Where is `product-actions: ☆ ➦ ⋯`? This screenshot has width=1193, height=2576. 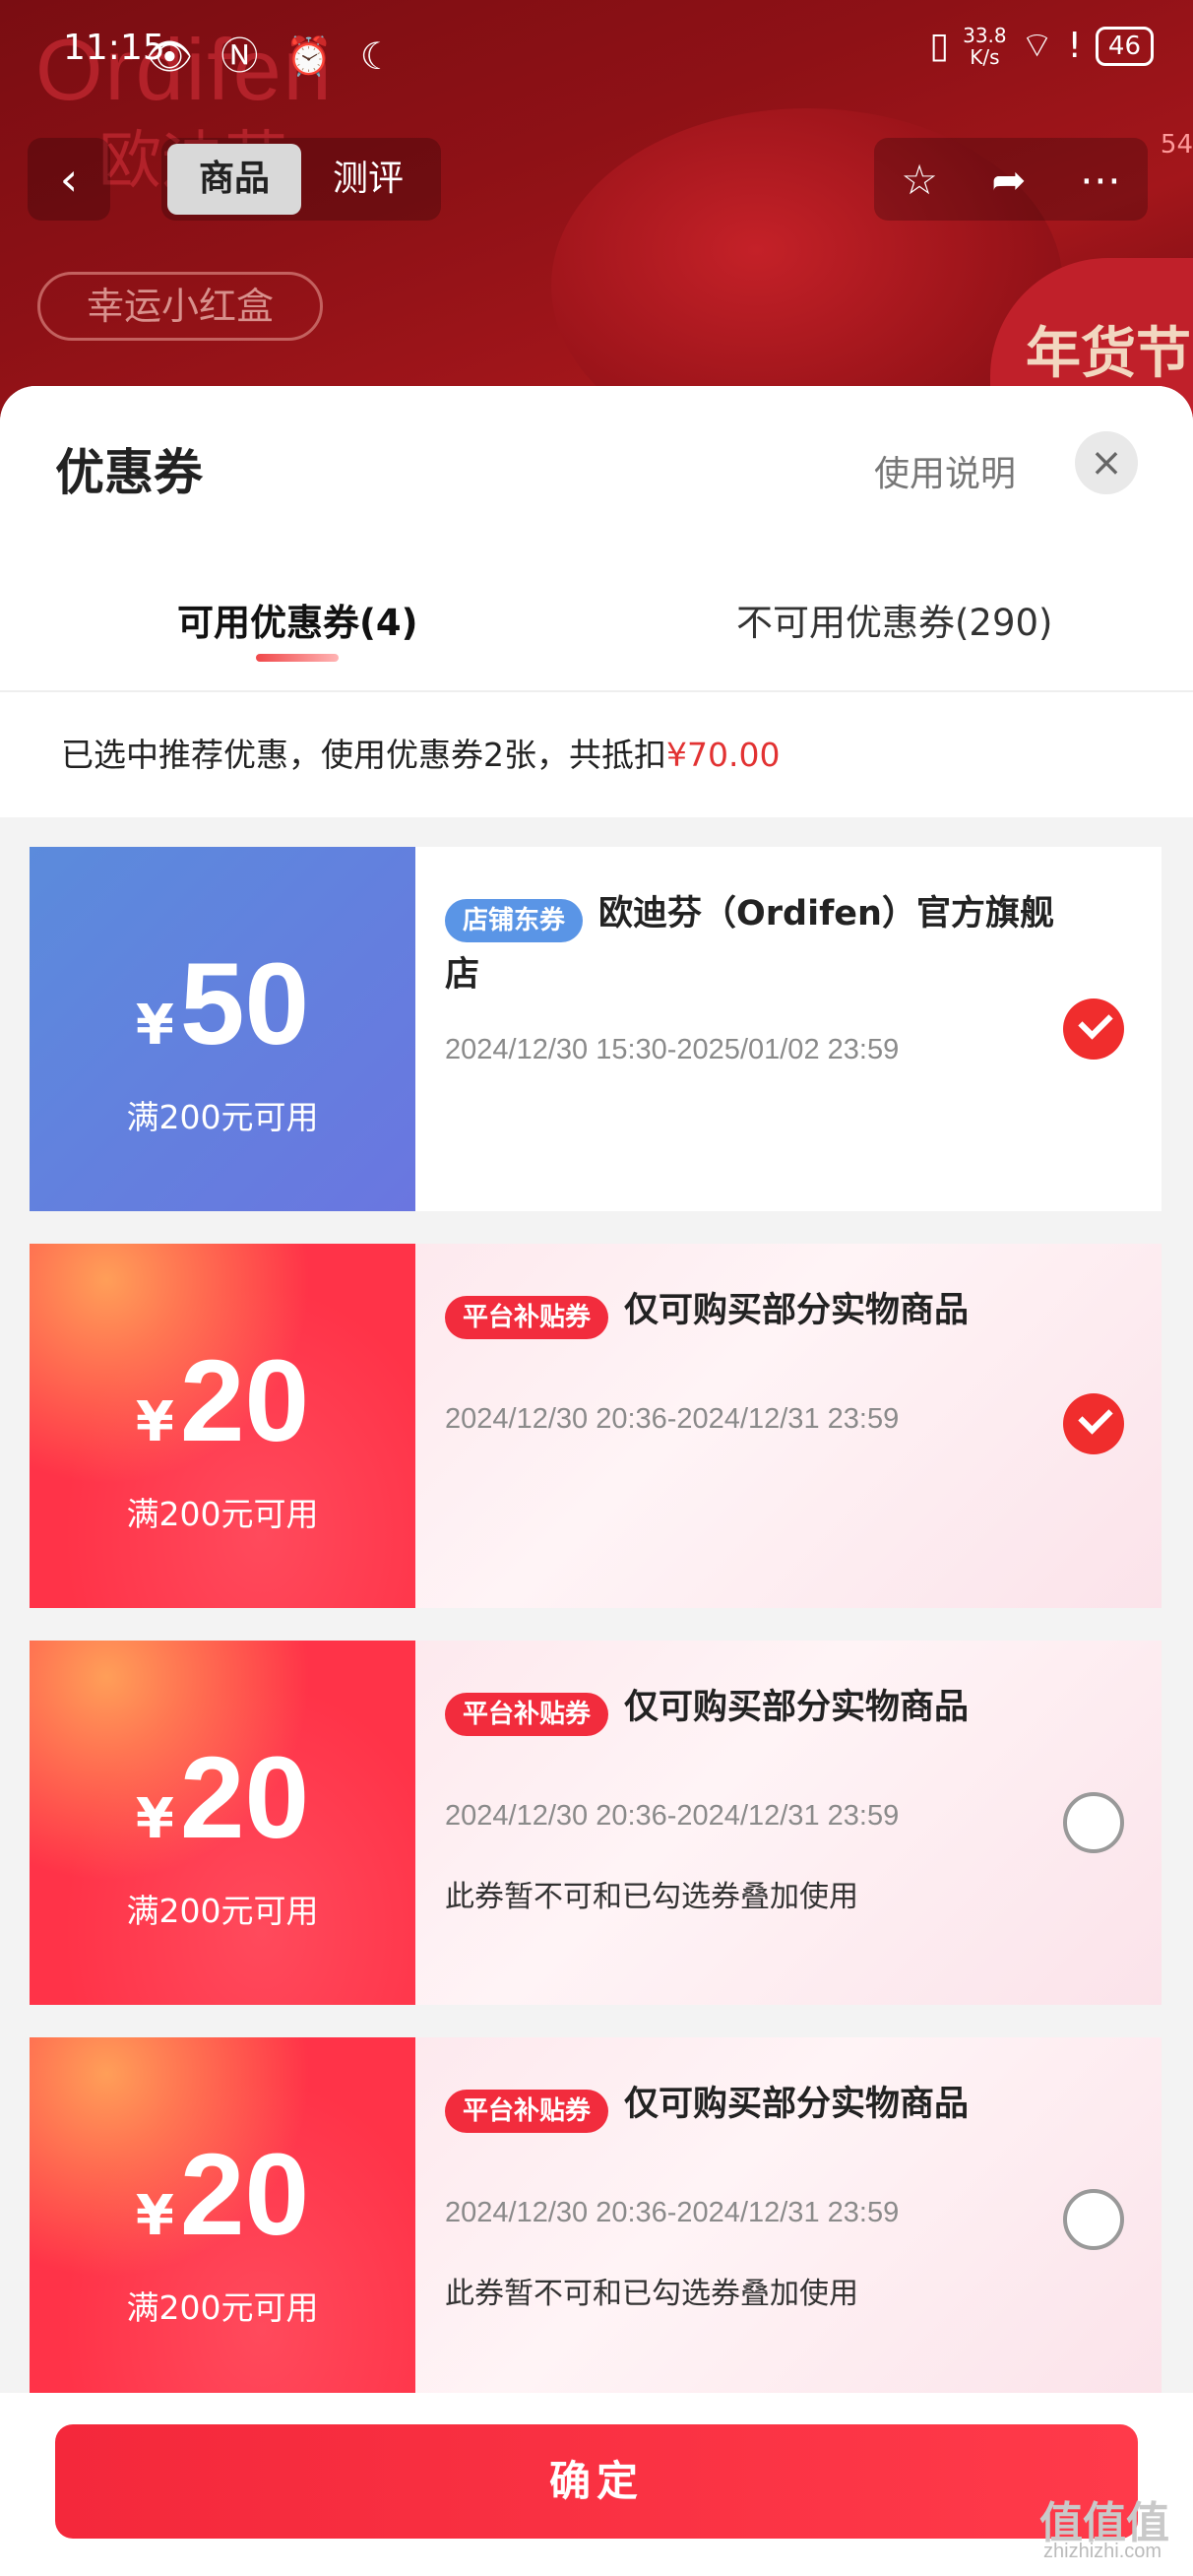
product-actions: ☆ ➦ ⋯ is located at coordinates (1011, 179).